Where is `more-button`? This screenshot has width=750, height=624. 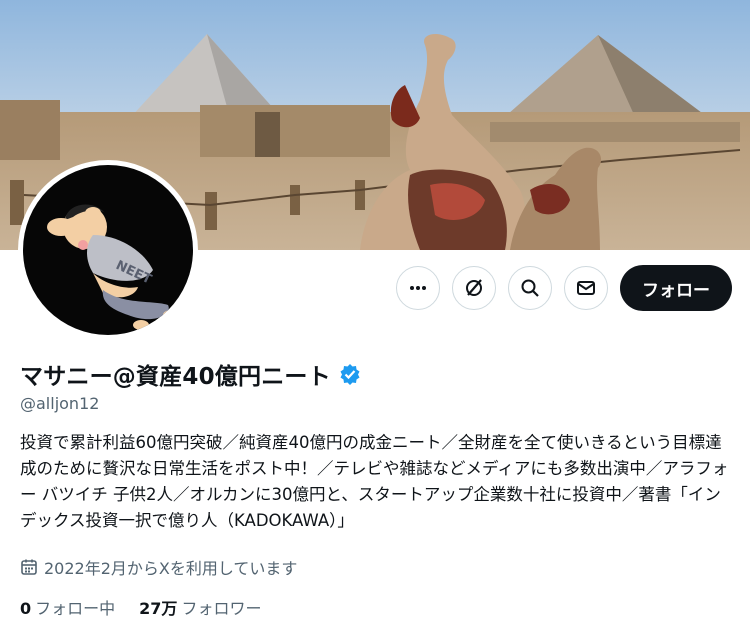
more-button is located at coordinates (418, 288).